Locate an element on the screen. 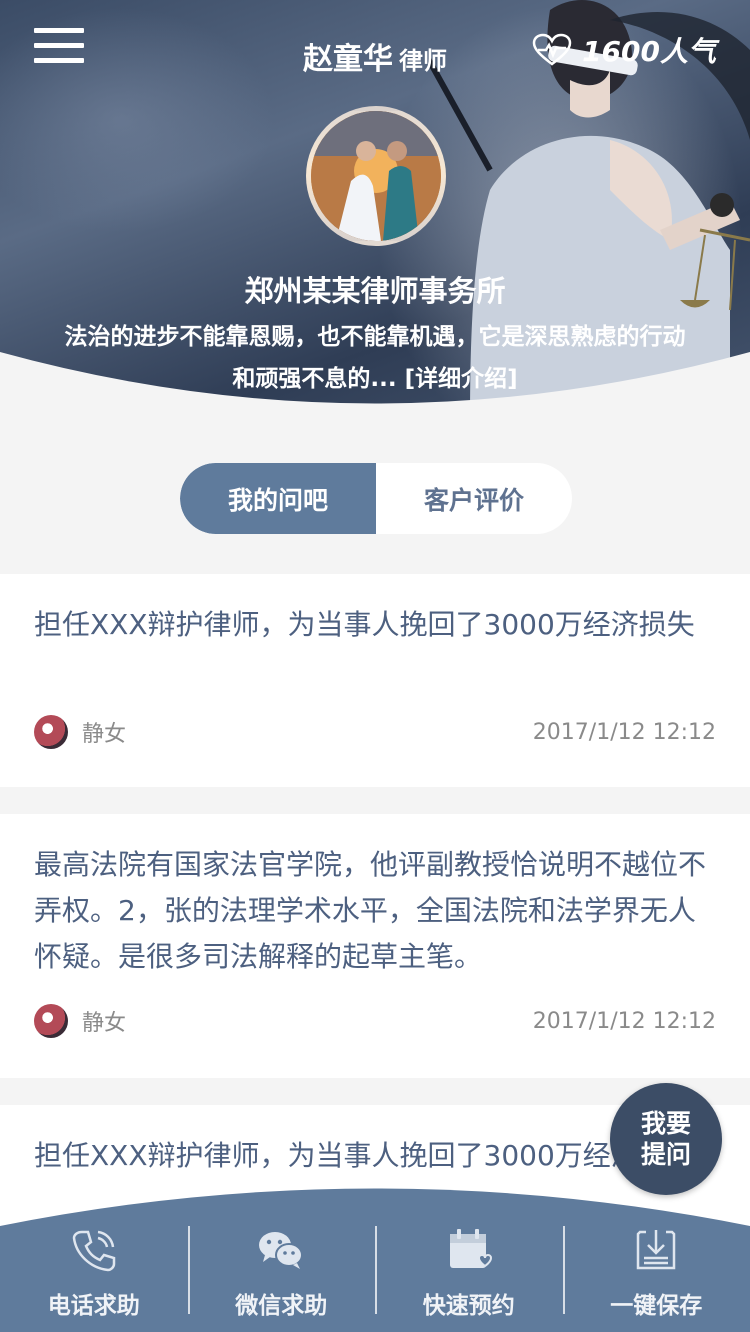  popularity-count: 1600人气 is located at coordinates (649, 51).